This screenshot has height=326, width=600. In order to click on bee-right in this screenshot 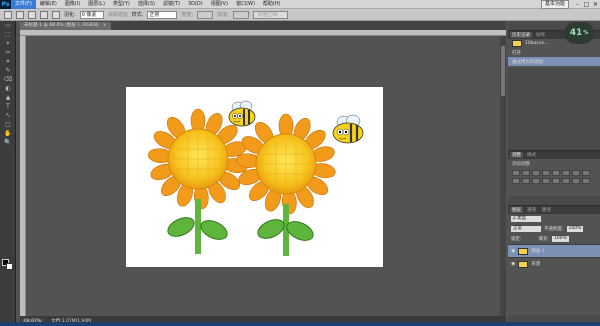, I will do `click(348, 129)`.